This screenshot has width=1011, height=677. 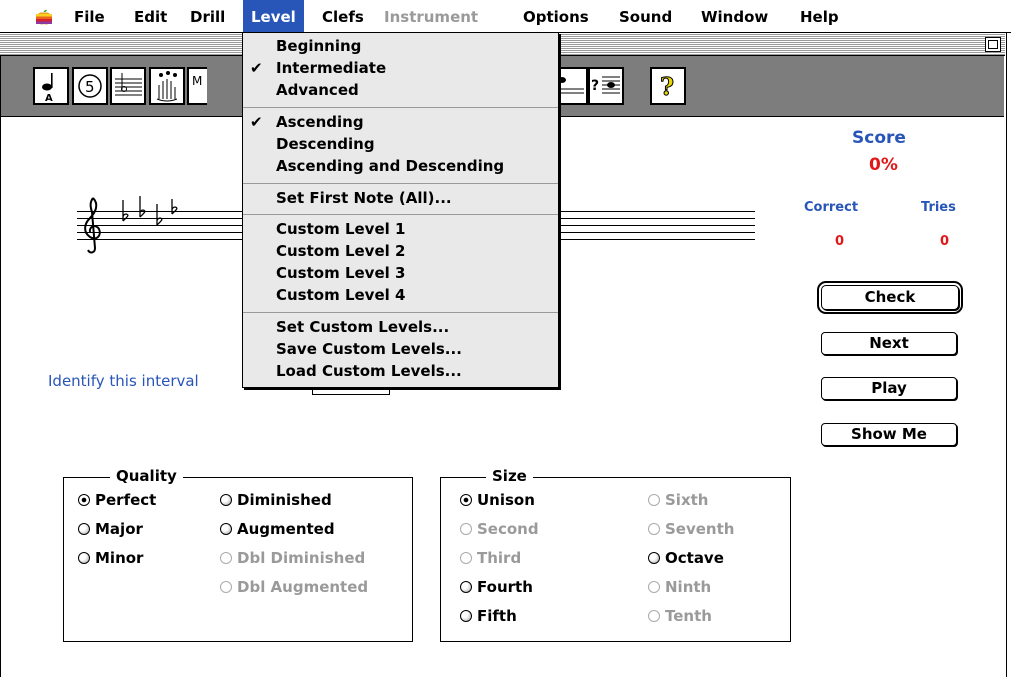 What do you see at coordinates (276, 500) in the screenshot?
I see `quality-diminished-radio: Diminished` at bounding box center [276, 500].